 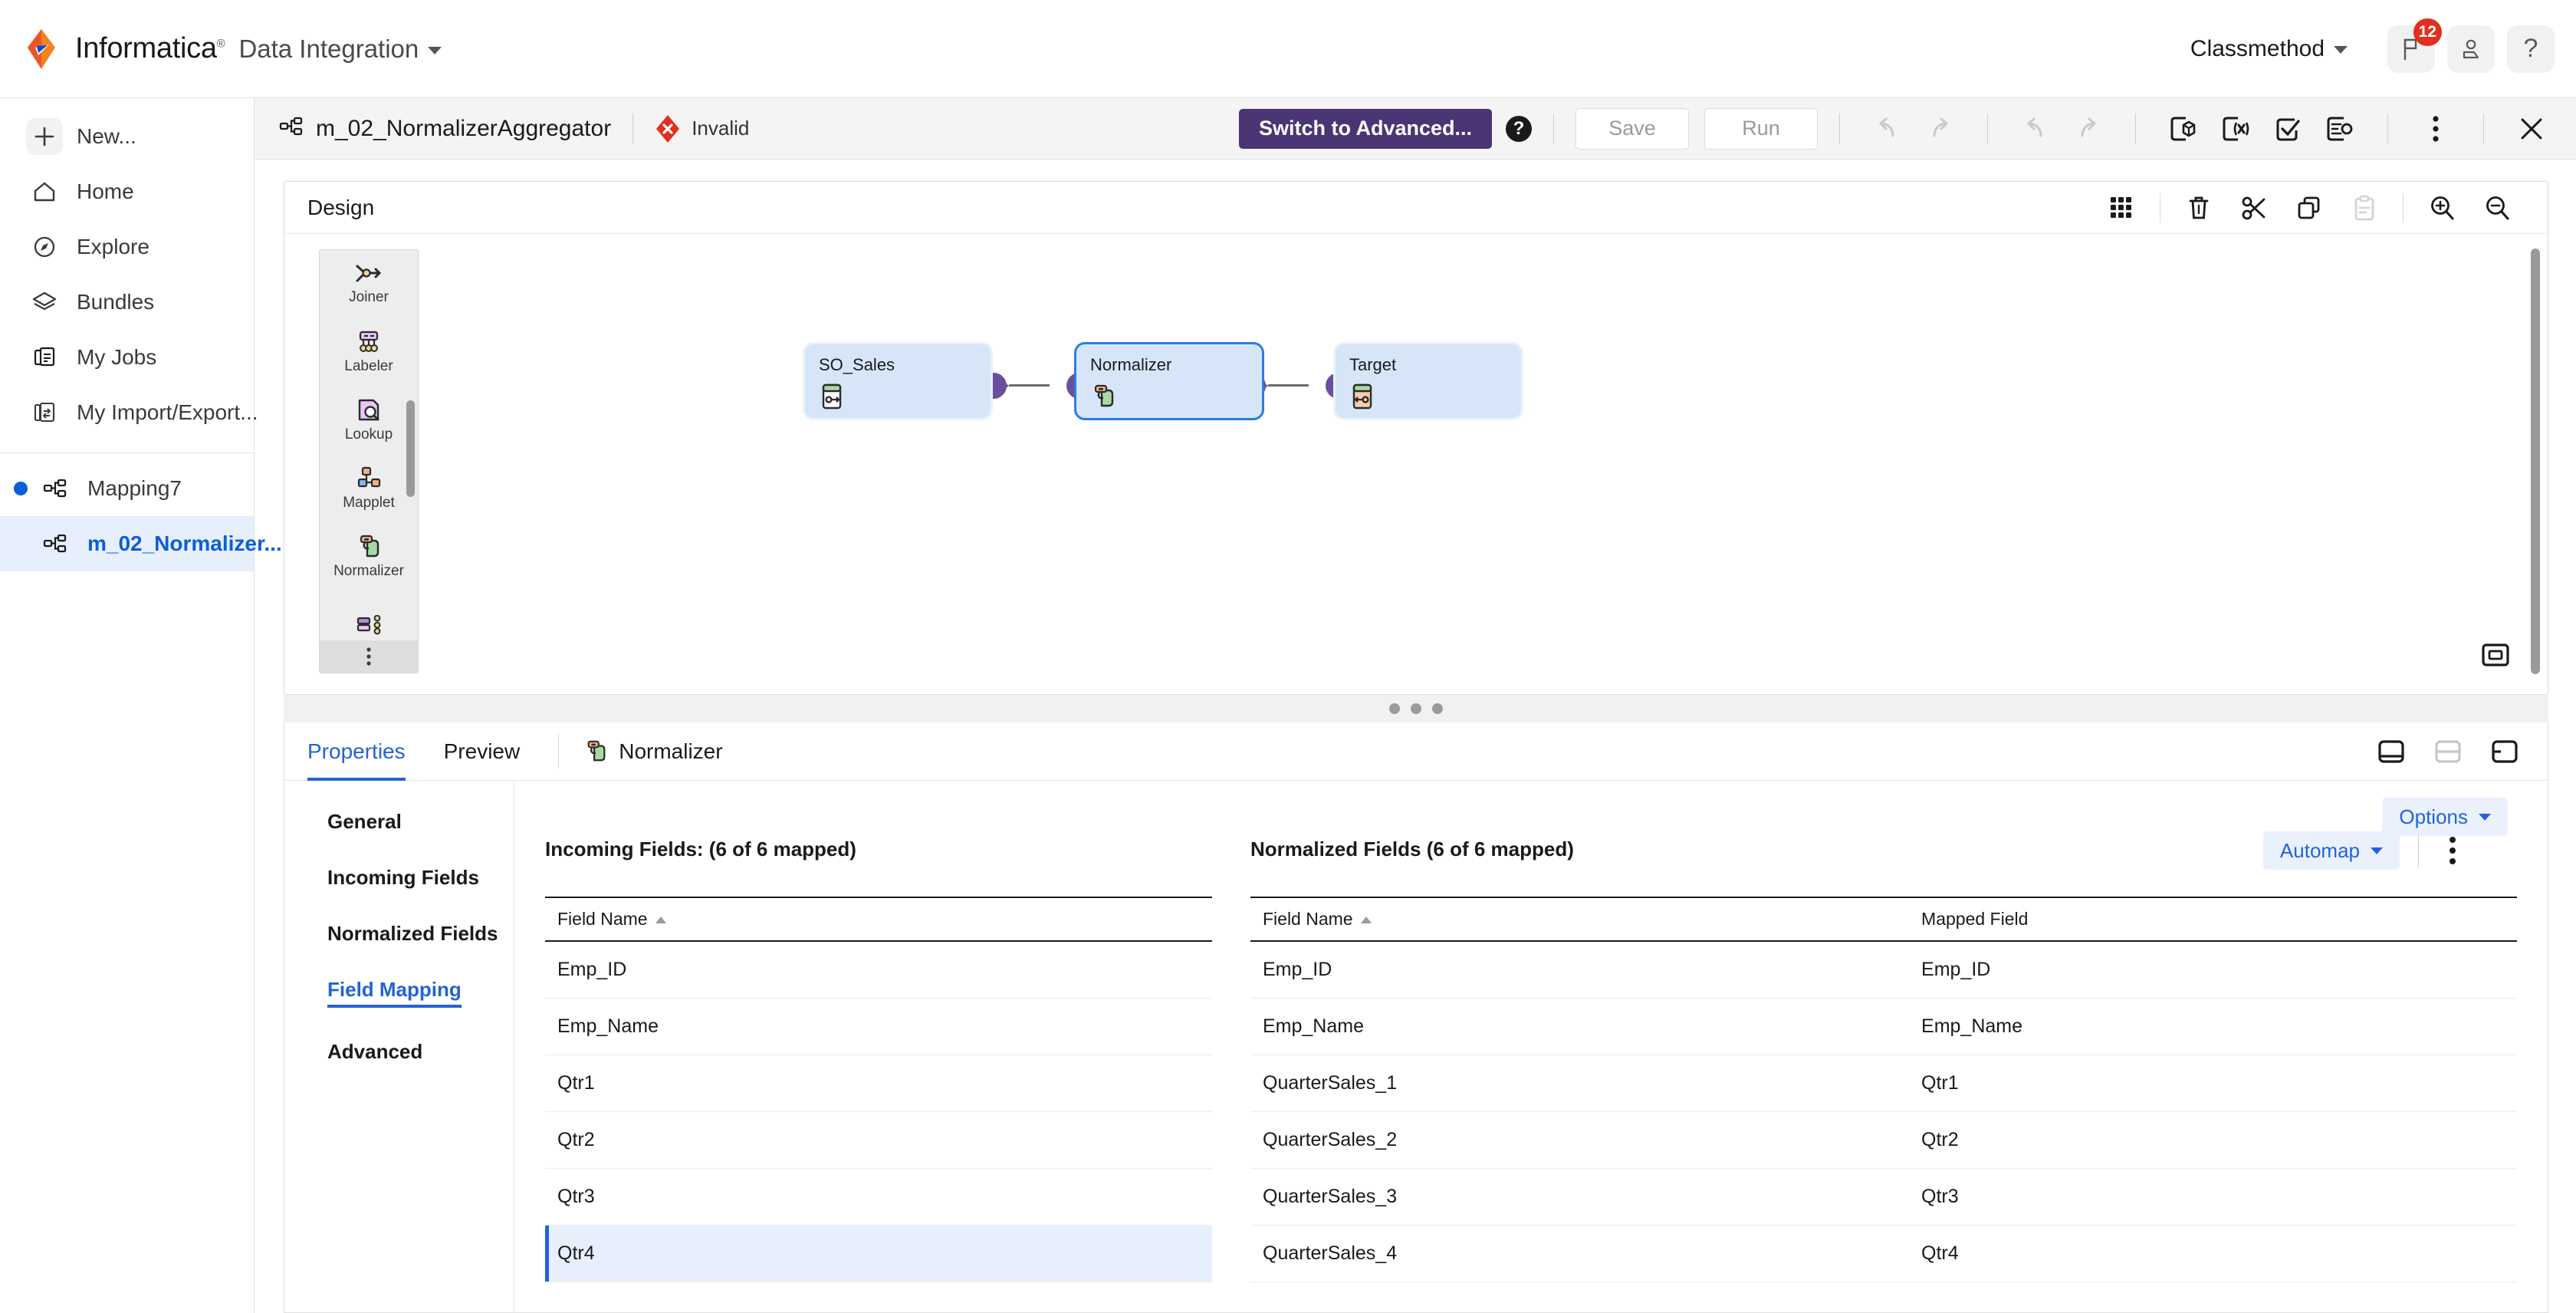 I want to click on brand: Informatica® Data Integration, so click(x=231, y=49).